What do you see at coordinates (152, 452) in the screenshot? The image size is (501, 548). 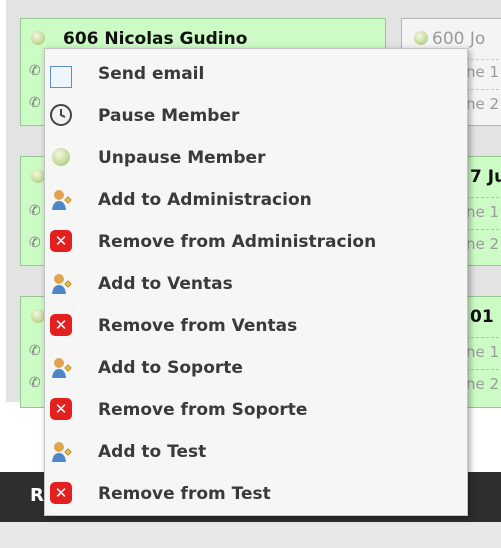 I see `menu-item-label: Add to Test` at bounding box center [152, 452].